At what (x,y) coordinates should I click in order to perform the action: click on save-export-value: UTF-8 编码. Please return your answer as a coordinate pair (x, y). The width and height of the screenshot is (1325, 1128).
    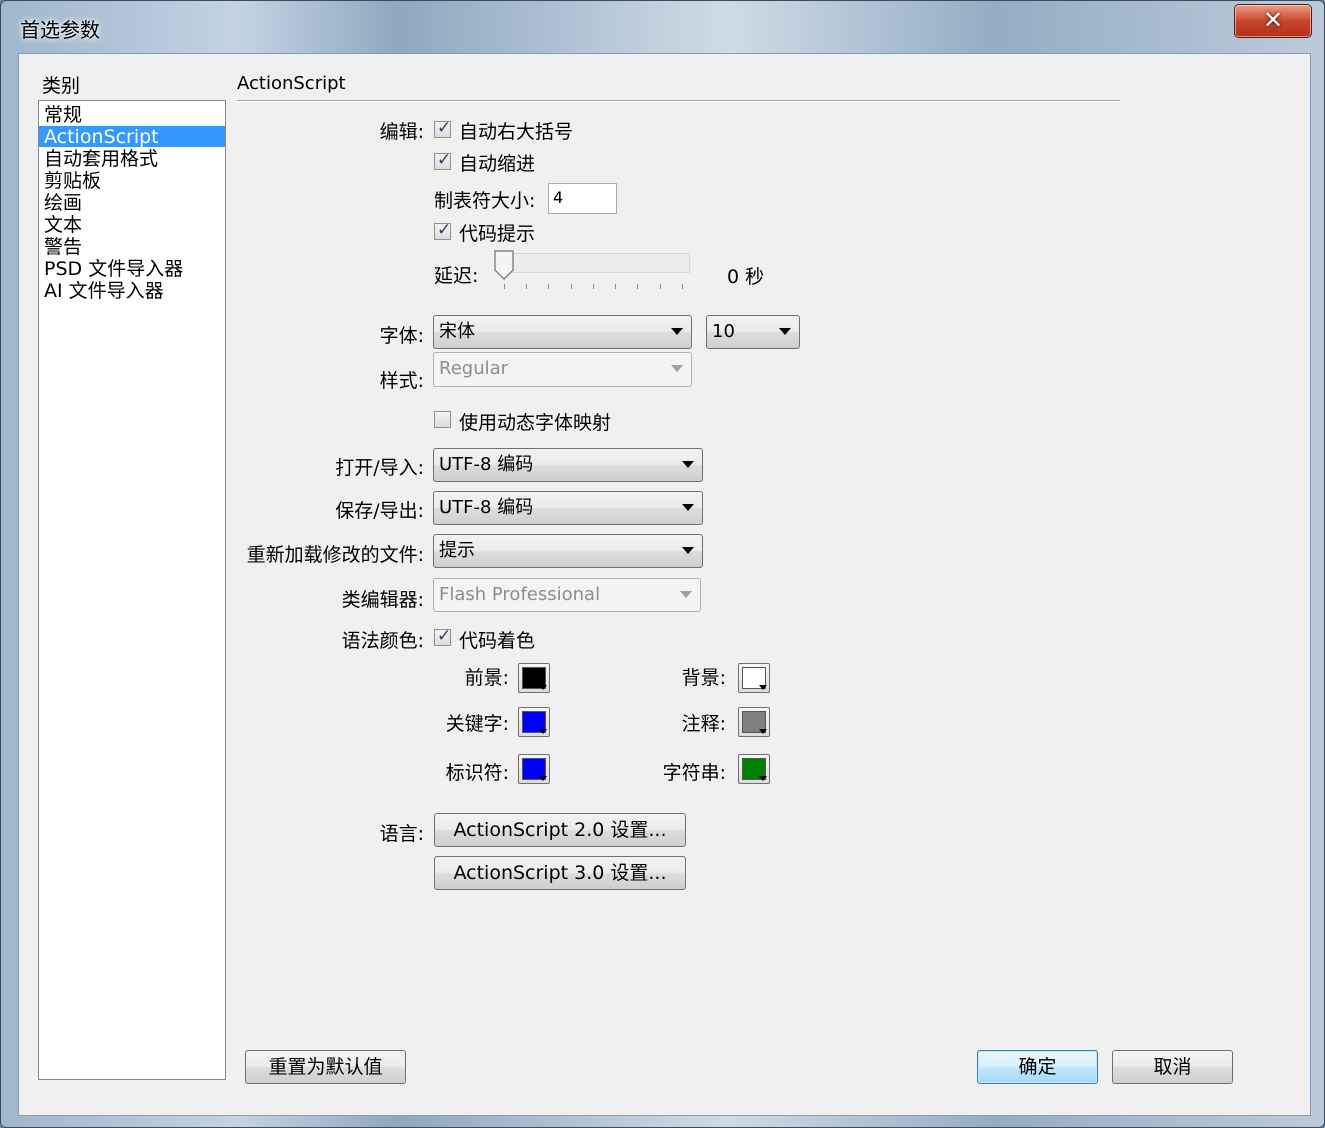
    Looking at the image, I should click on (486, 507).